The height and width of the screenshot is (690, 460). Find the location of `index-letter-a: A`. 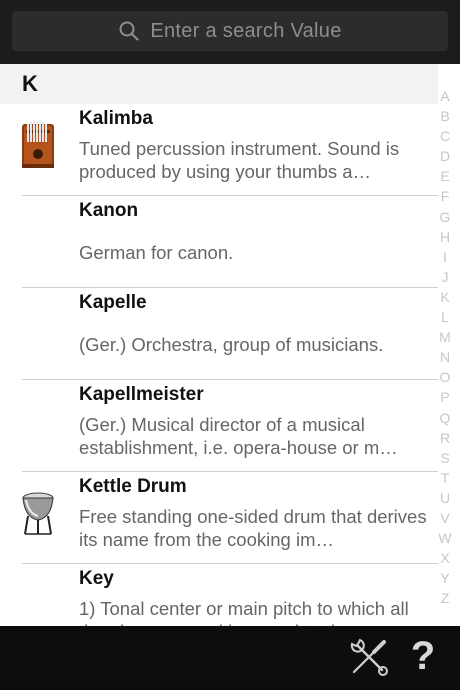

index-letter-a: A is located at coordinates (444, 96).